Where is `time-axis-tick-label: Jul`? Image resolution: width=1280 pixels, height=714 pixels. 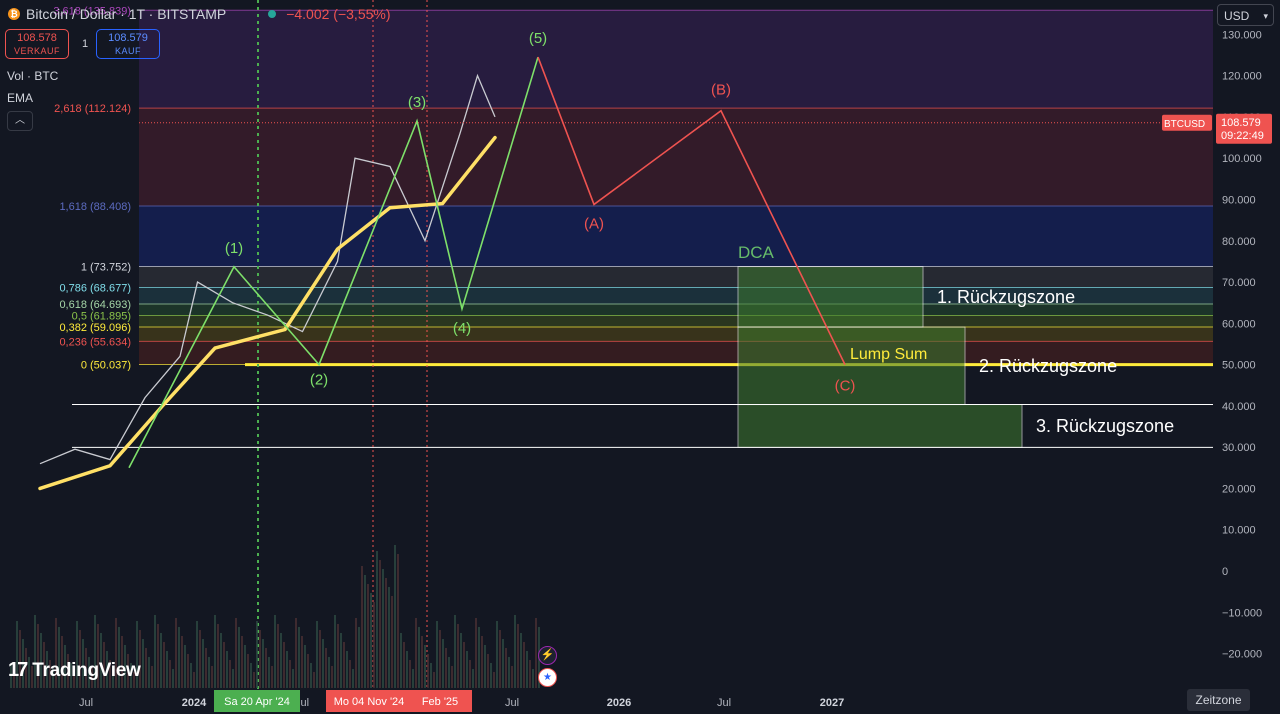
time-axis-tick-label: Jul is located at coordinates (512, 703).